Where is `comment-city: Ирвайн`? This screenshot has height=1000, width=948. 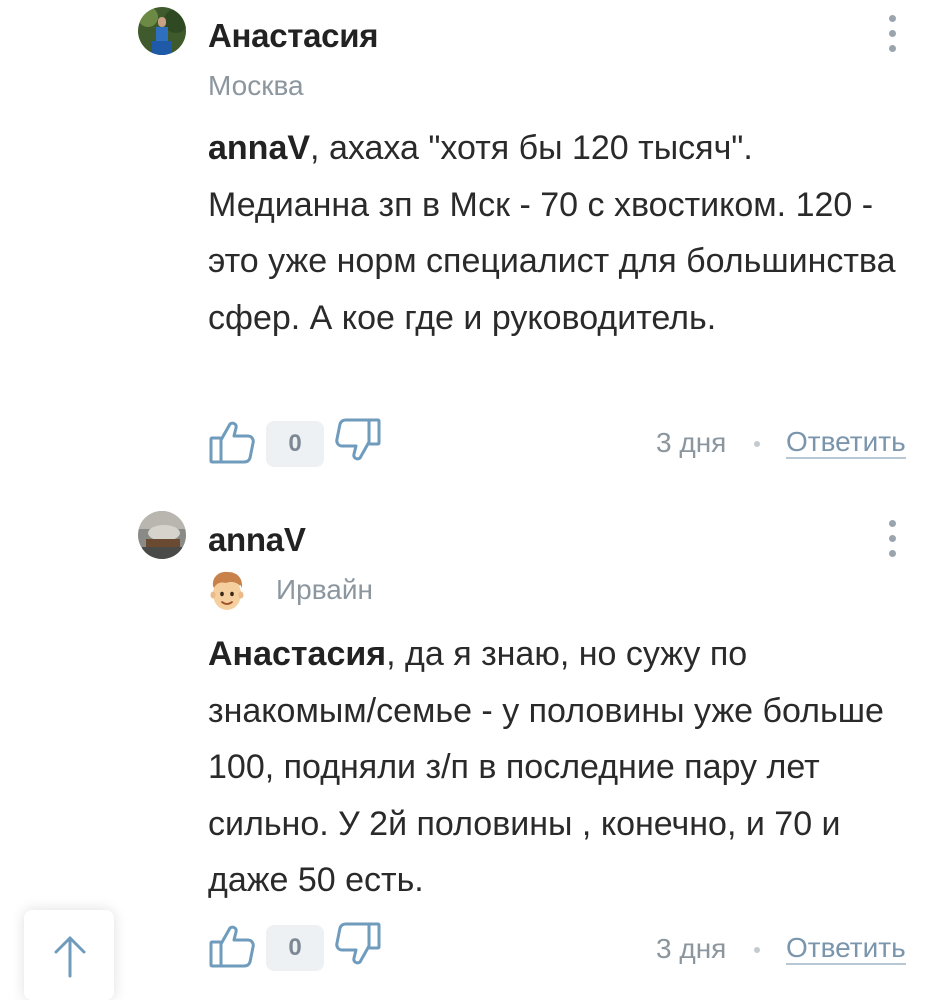
comment-city: Ирвайн is located at coordinates (324, 589).